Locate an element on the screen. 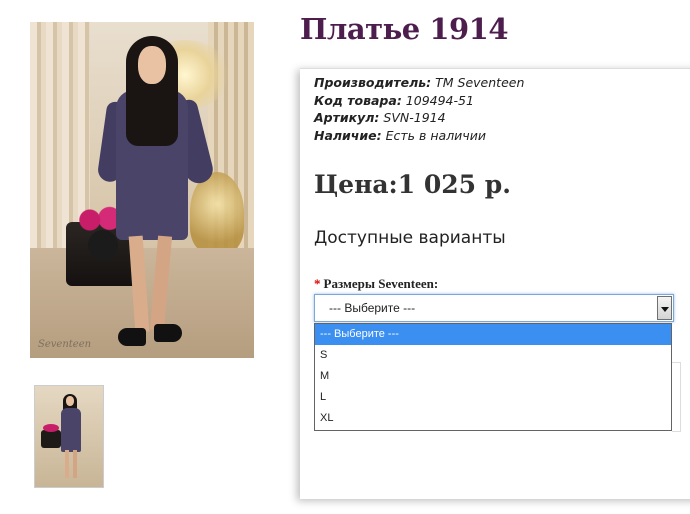 The image size is (690, 514). options-heading: Доступные варианты is located at coordinates (410, 238).